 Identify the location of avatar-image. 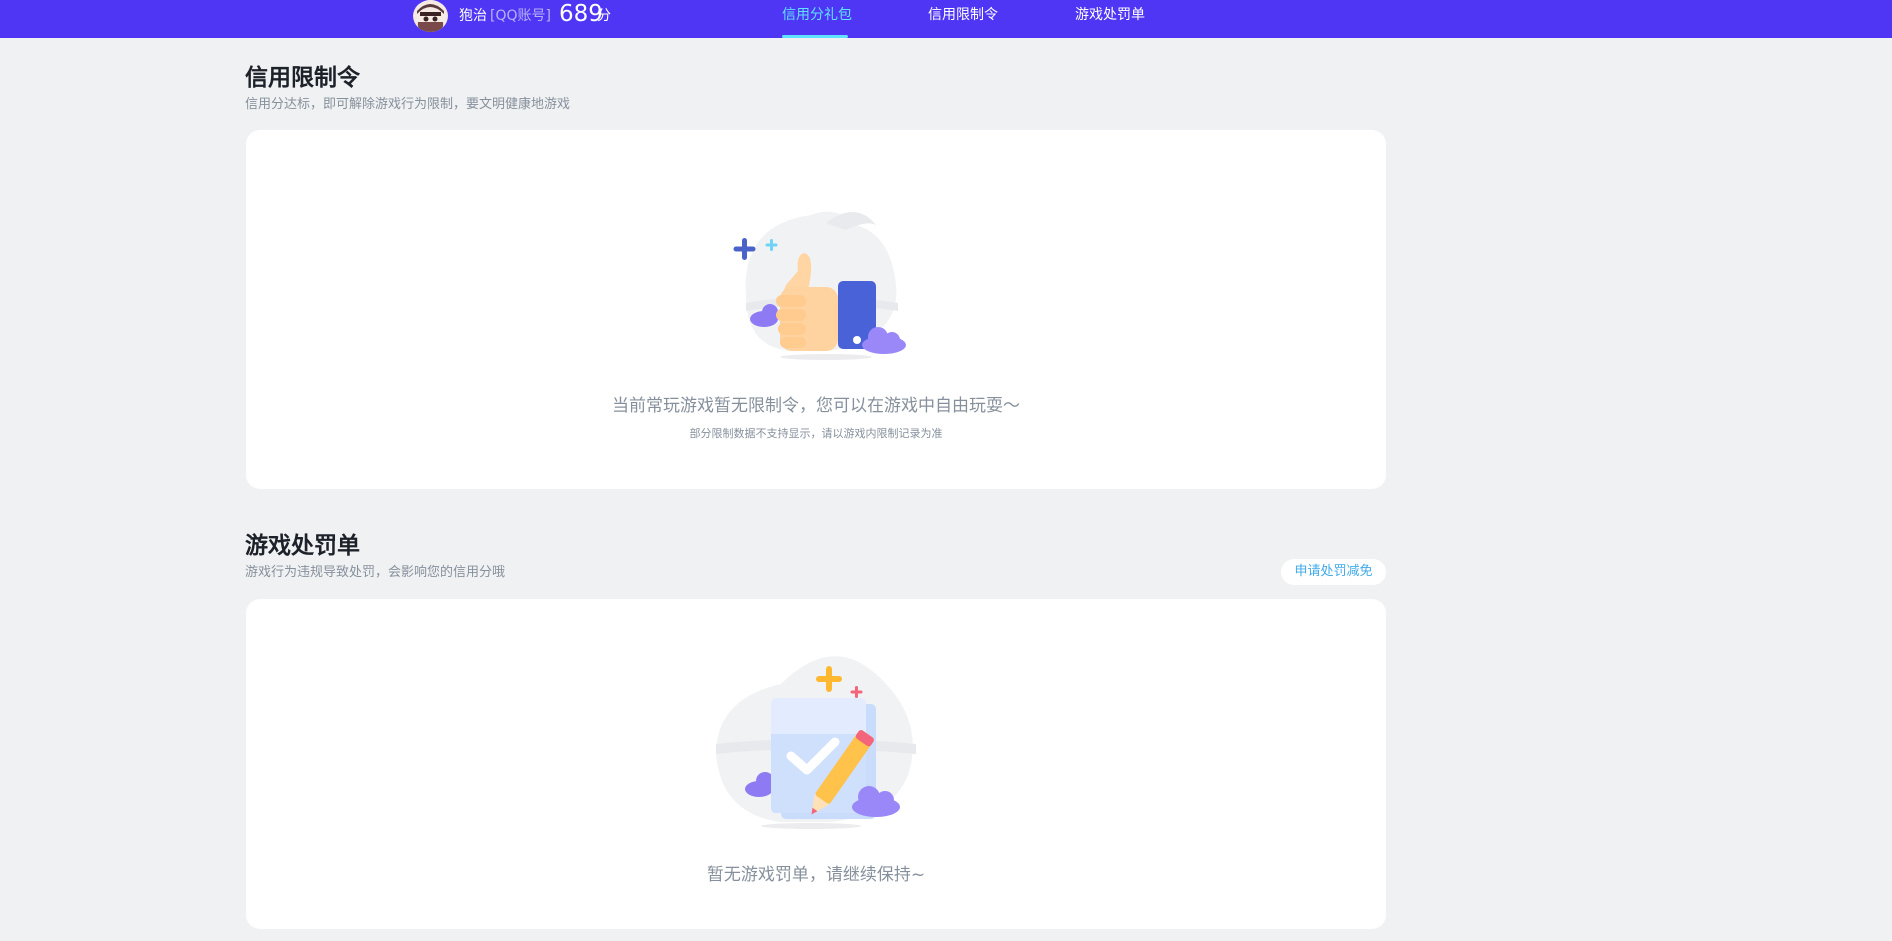
(430, 16).